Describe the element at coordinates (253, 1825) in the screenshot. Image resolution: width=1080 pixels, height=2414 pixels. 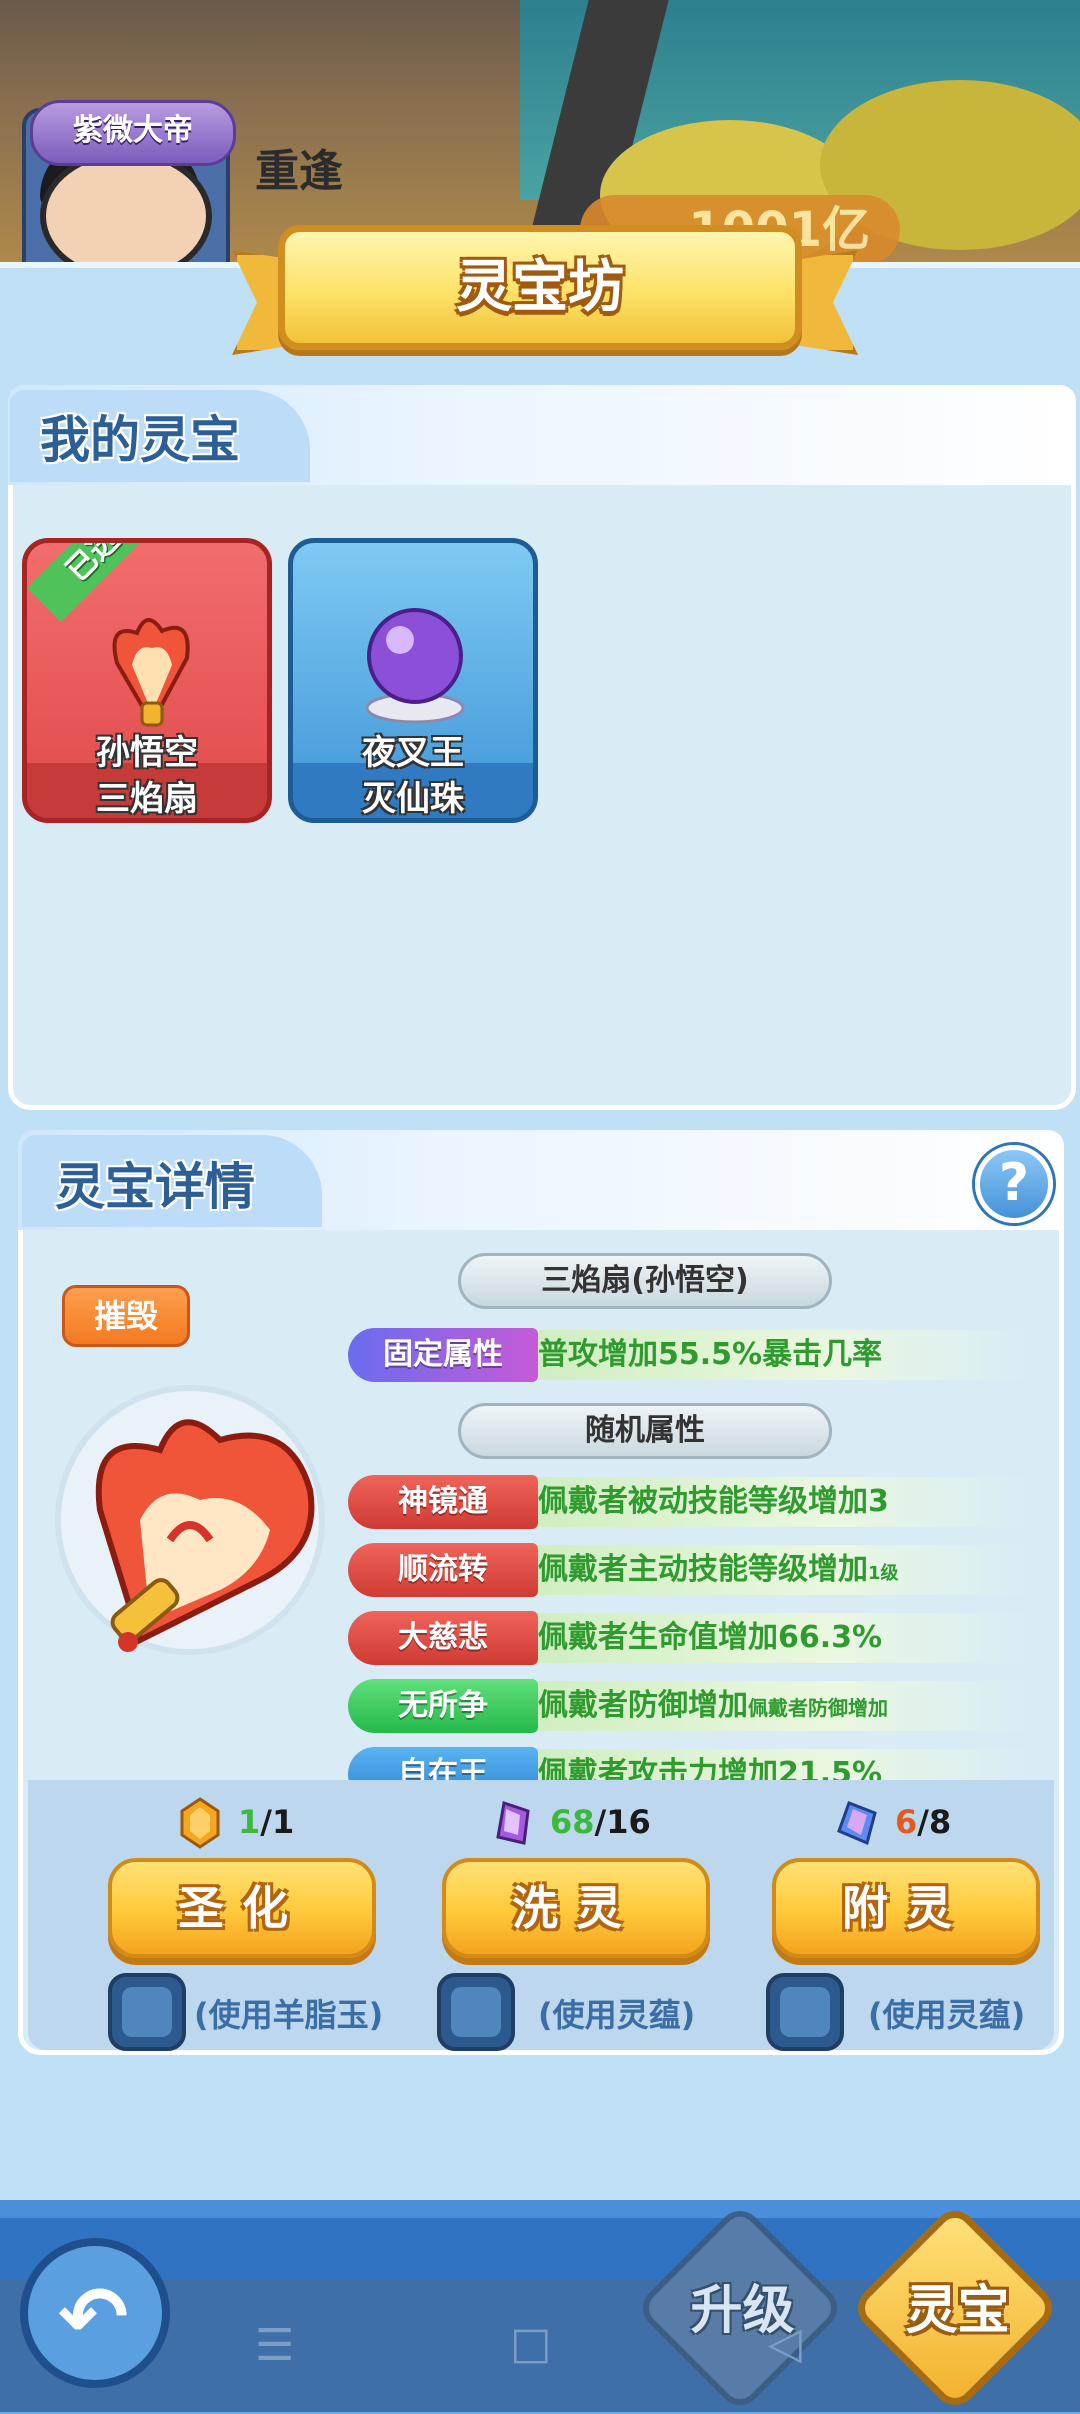
I see `resource-counter: 1/1` at that location.